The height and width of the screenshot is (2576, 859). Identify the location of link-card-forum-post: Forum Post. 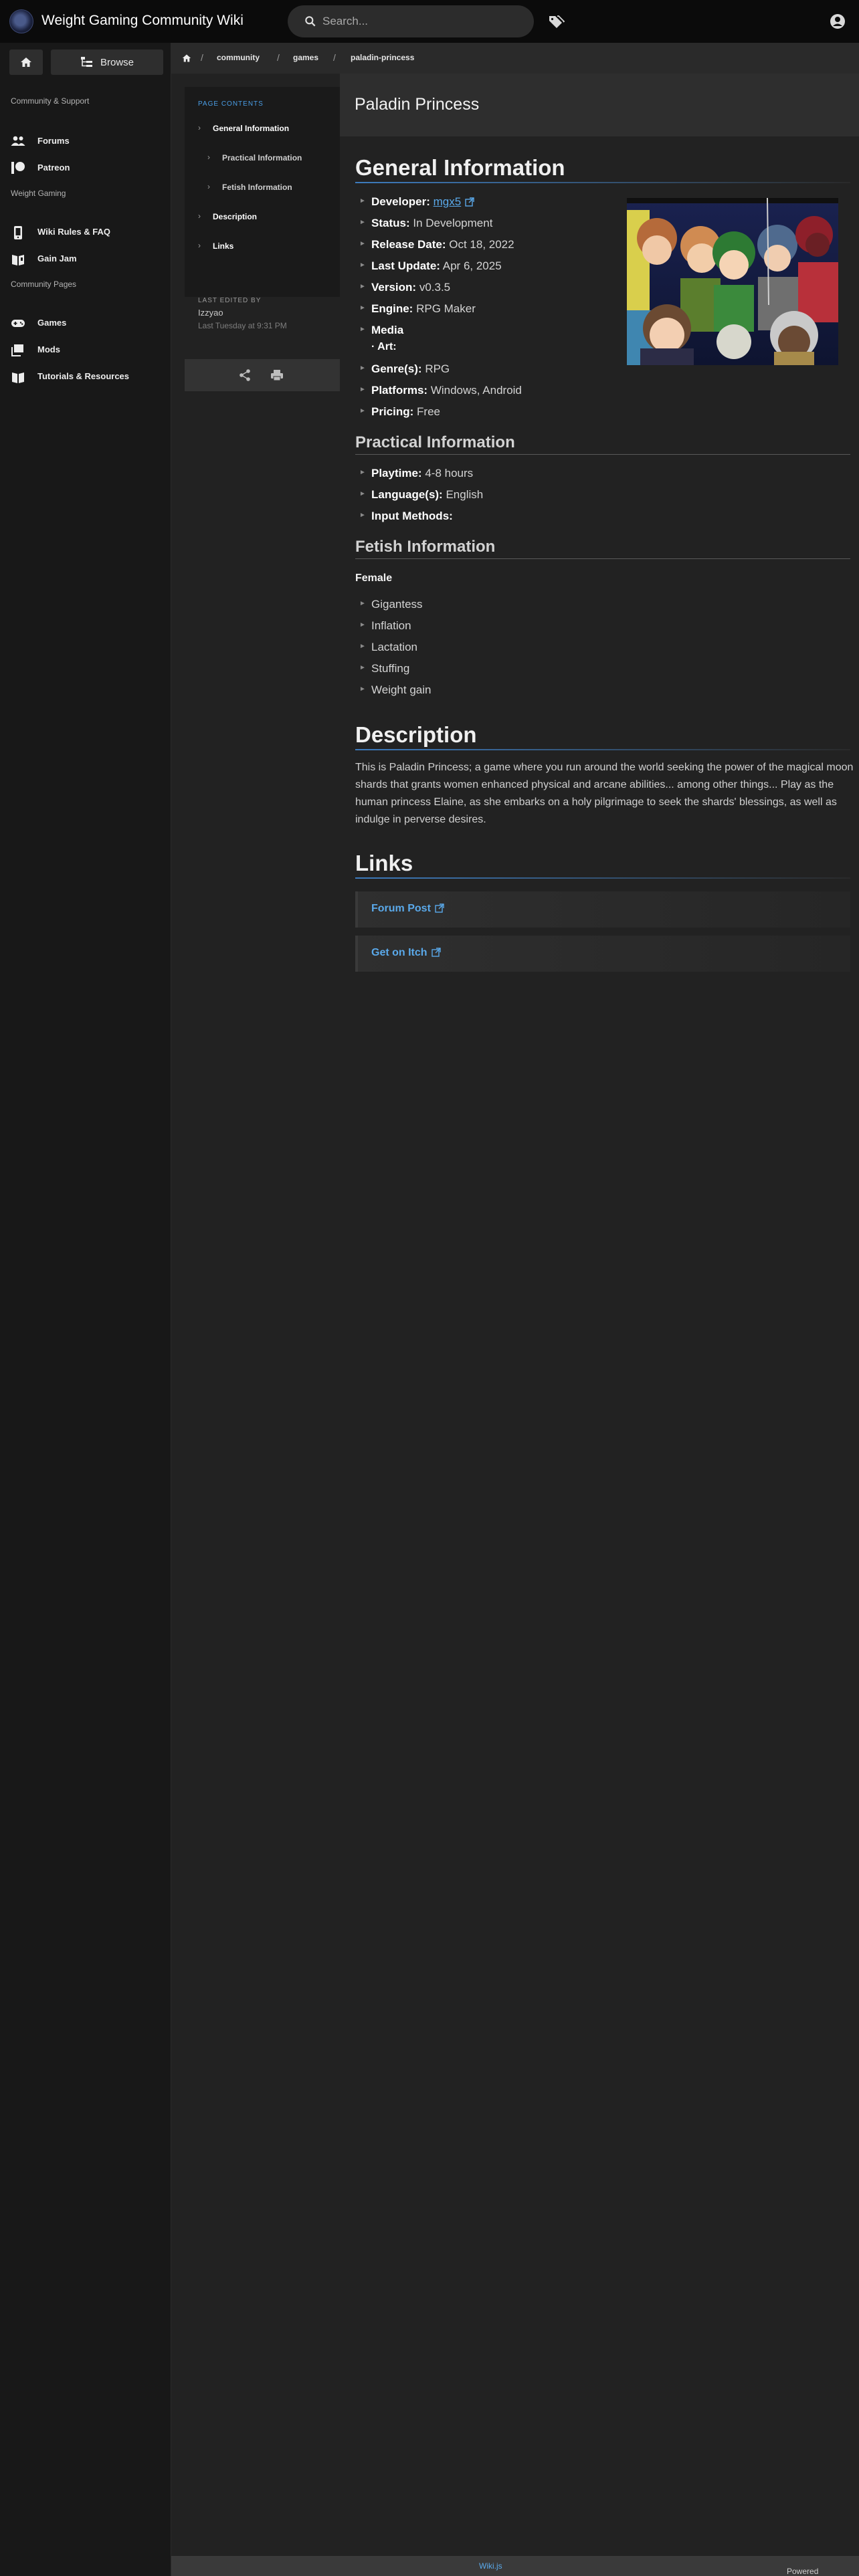
(602, 909).